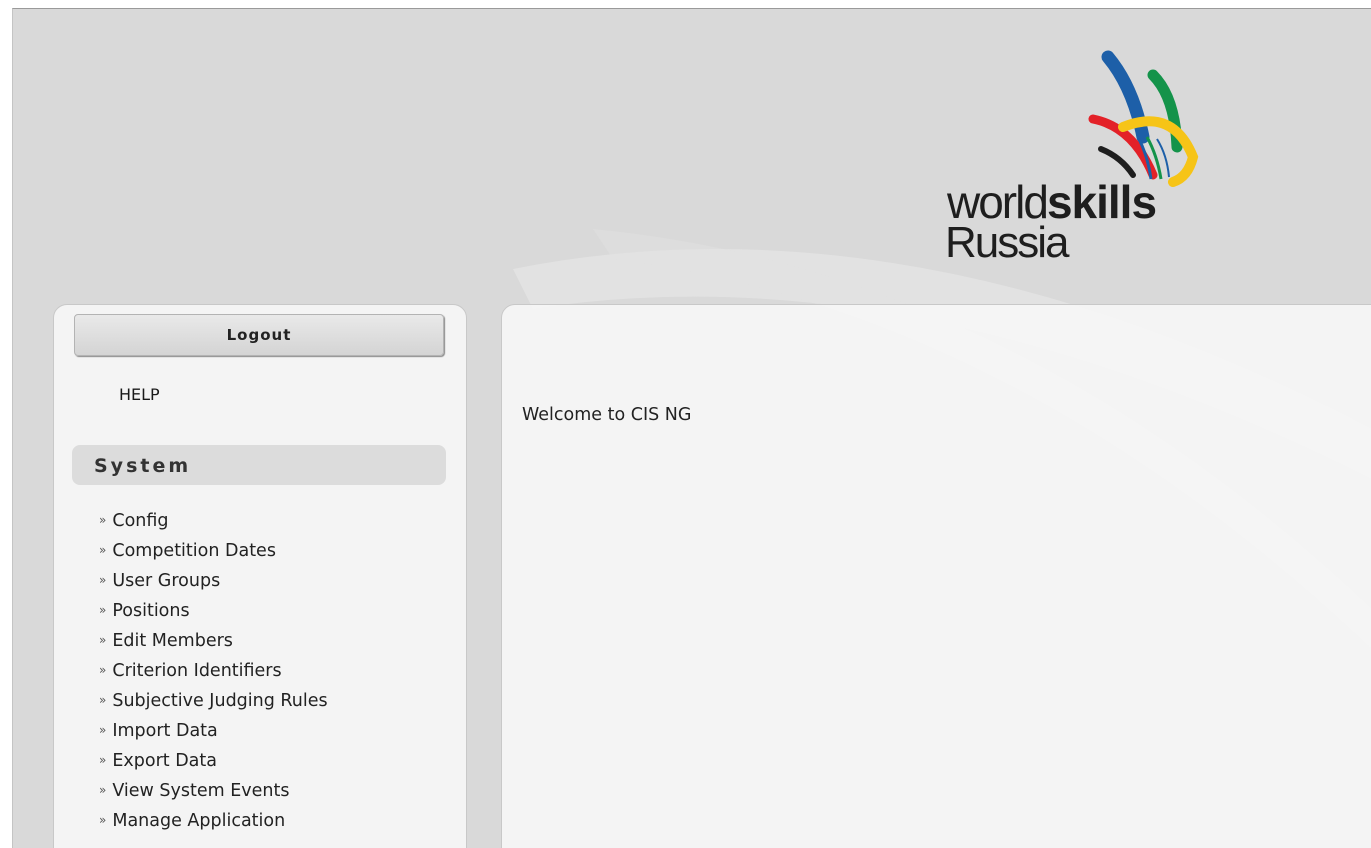 The width and height of the screenshot is (1371, 848). What do you see at coordinates (259, 465) in the screenshot?
I see `section-header-system: System` at bounding box center [259, 465].